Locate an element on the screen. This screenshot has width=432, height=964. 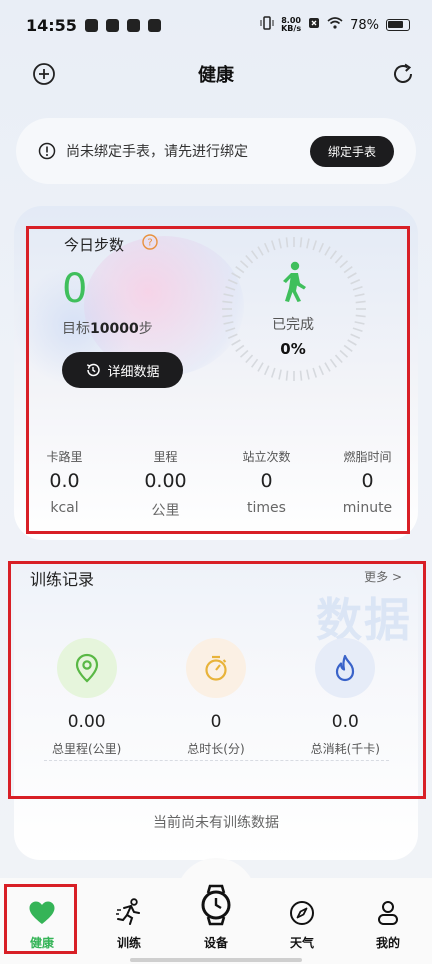
refresh-icon is located at coordinates (403, 73).